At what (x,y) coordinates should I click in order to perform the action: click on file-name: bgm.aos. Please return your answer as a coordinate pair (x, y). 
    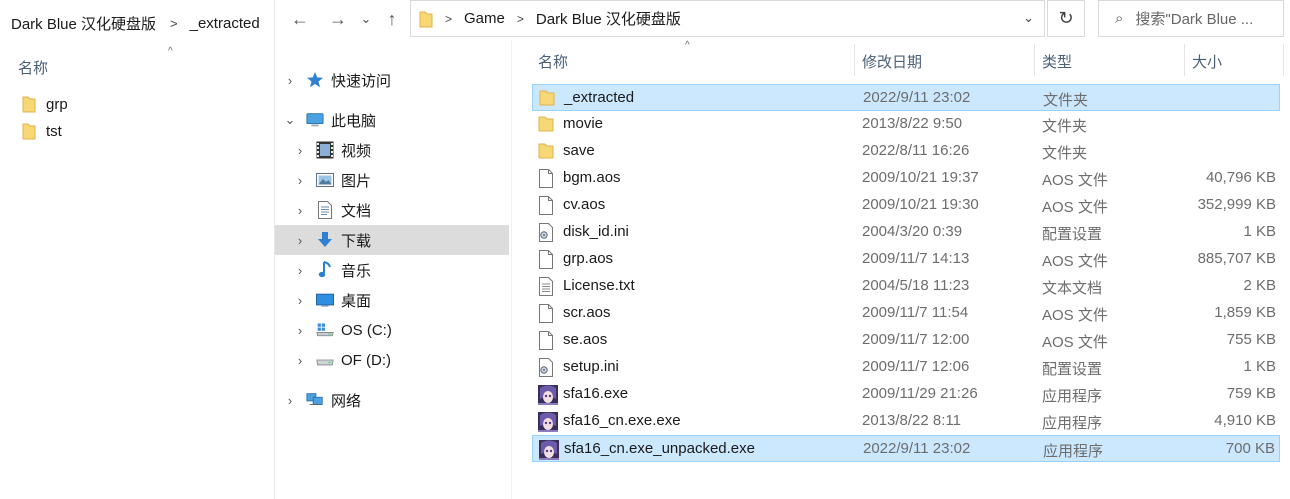
    Looking at the image, I should click on (592, 177).